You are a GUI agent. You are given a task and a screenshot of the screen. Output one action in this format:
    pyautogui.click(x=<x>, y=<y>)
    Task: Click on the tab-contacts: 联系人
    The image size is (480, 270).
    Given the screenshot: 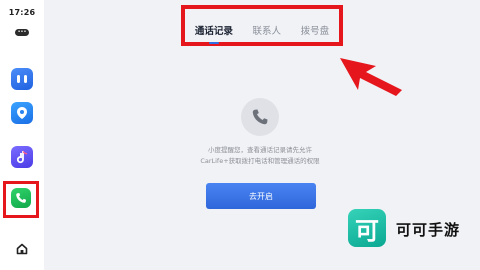 What is the action you would take?
    pyautogui.click(x=266, y=30)
    